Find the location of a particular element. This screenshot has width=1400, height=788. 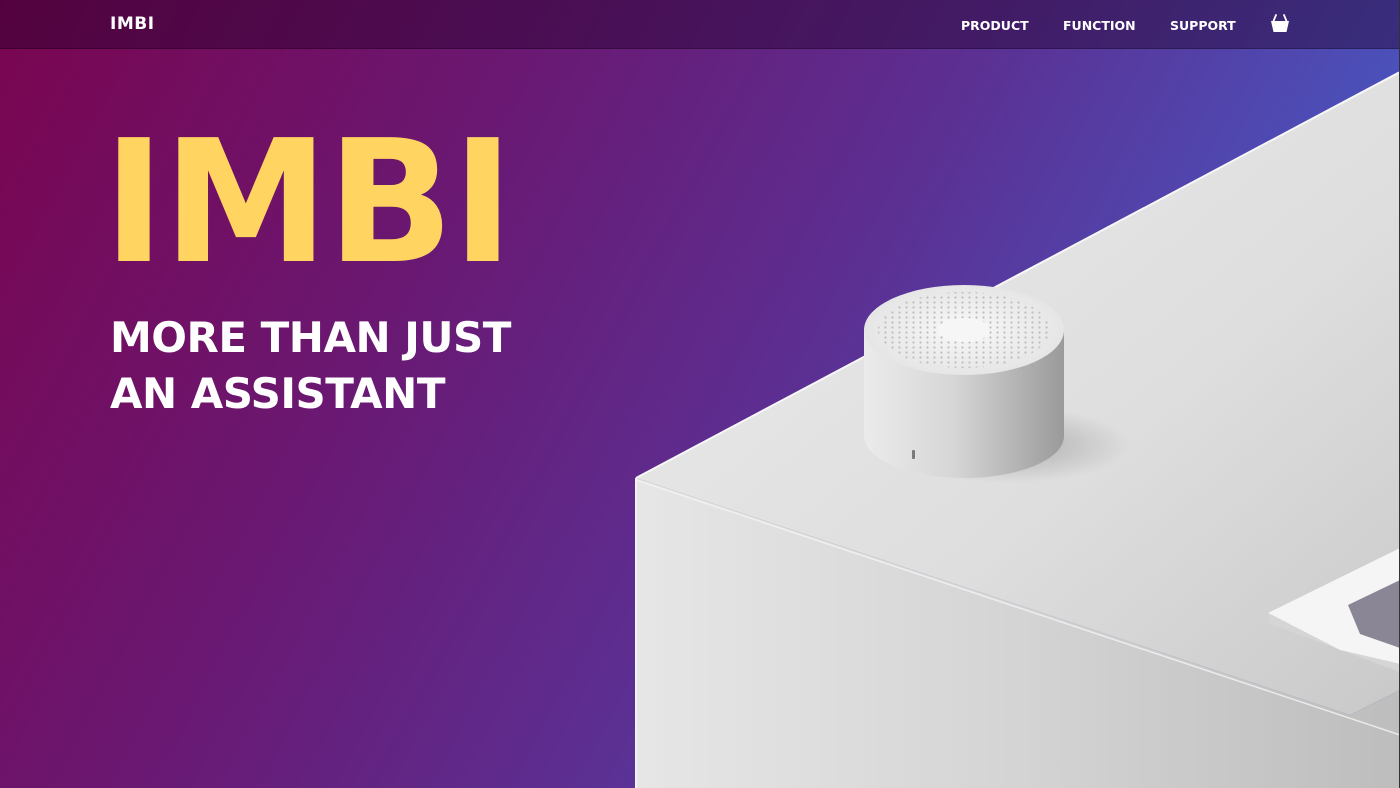

nav-link-function: FUNCTION is located at coordinates (1099, 25).